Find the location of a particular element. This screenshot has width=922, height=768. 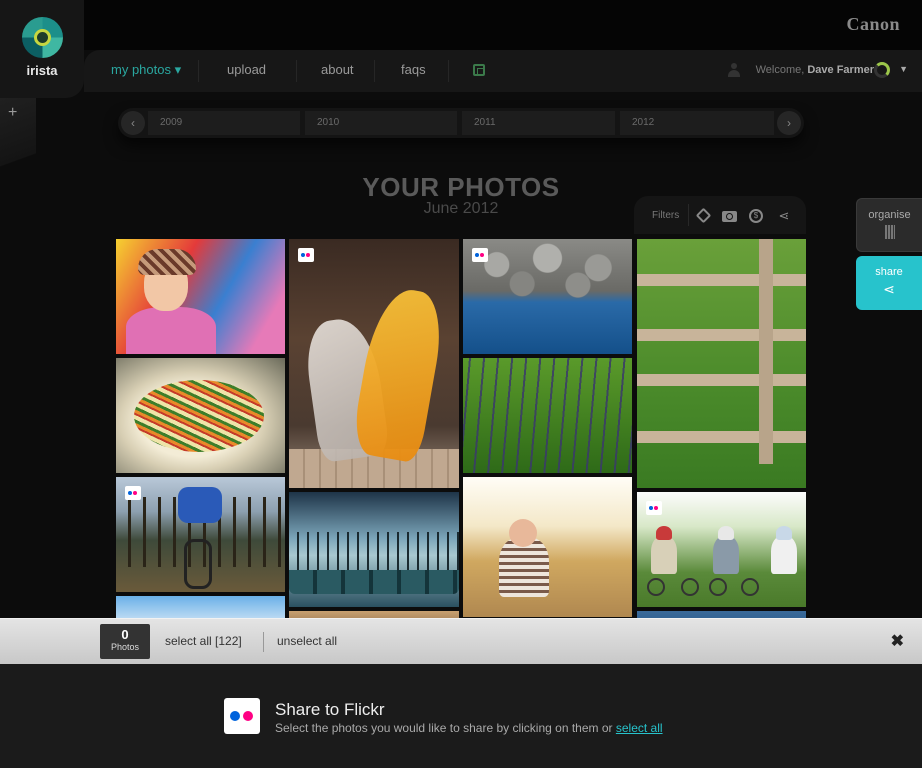

selected-count: 0 is located at coordinates (125, 634).